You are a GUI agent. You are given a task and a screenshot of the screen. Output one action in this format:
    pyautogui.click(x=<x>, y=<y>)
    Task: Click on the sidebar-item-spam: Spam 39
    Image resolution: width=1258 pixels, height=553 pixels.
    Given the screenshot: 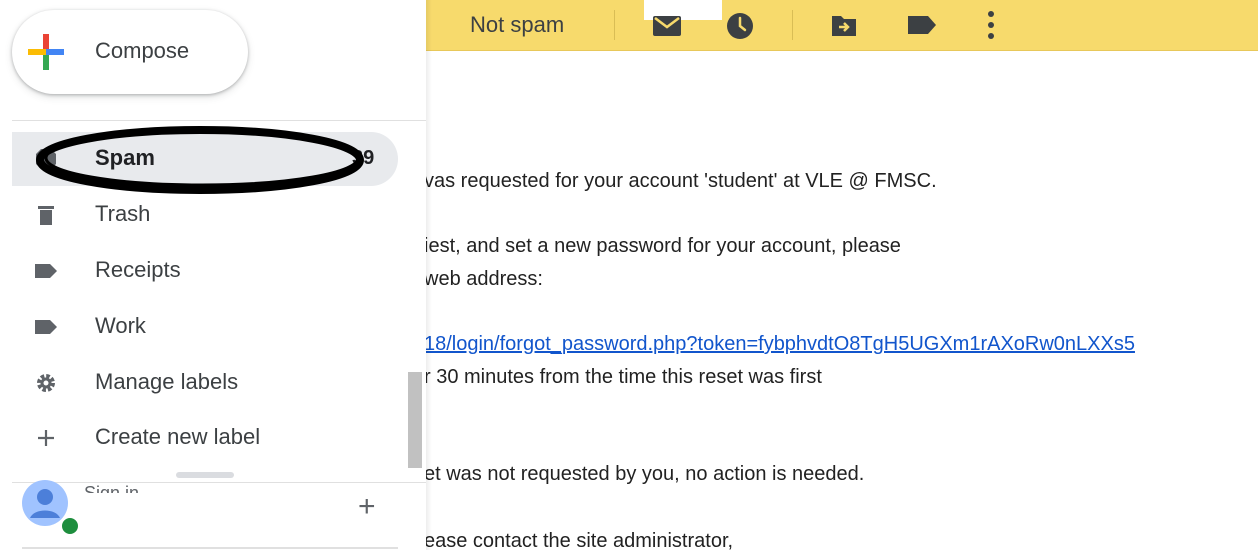 What is the action you would take?
    pyautogui.click(x=205, y=159)
    